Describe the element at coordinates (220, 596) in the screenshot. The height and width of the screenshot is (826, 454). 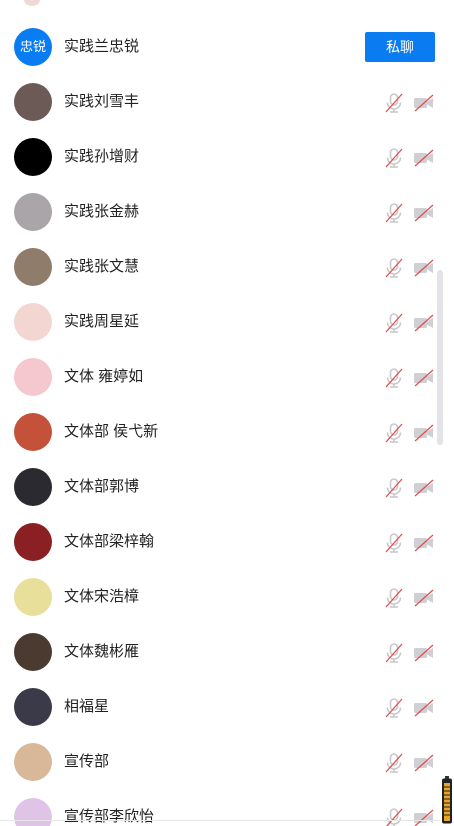
I see `member-row: 文体宋浩樟` at that location.